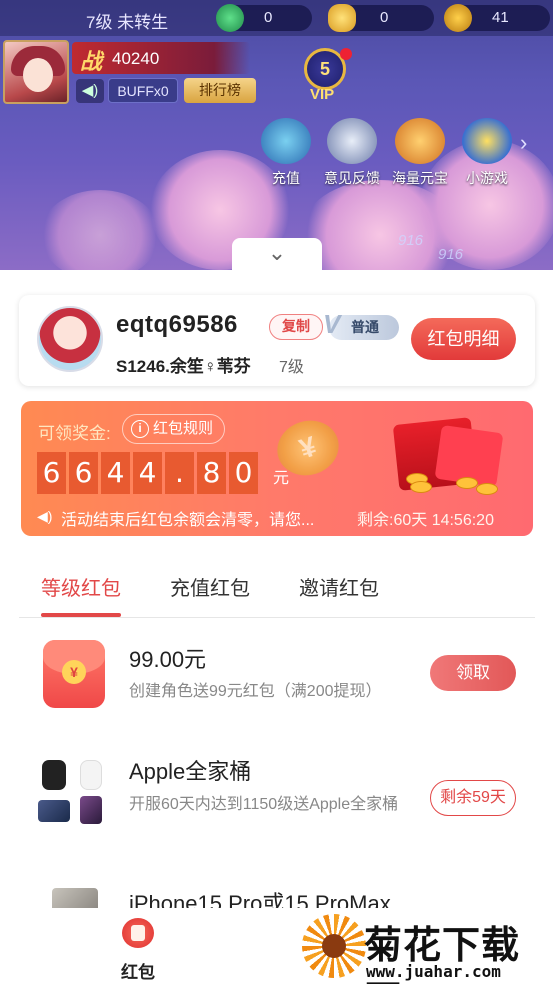  Describe the element at coordinates (277, 588) in the screenshot. I see `red-packet-tabs: 等级红包 充值红包 邀请红包` at that location.